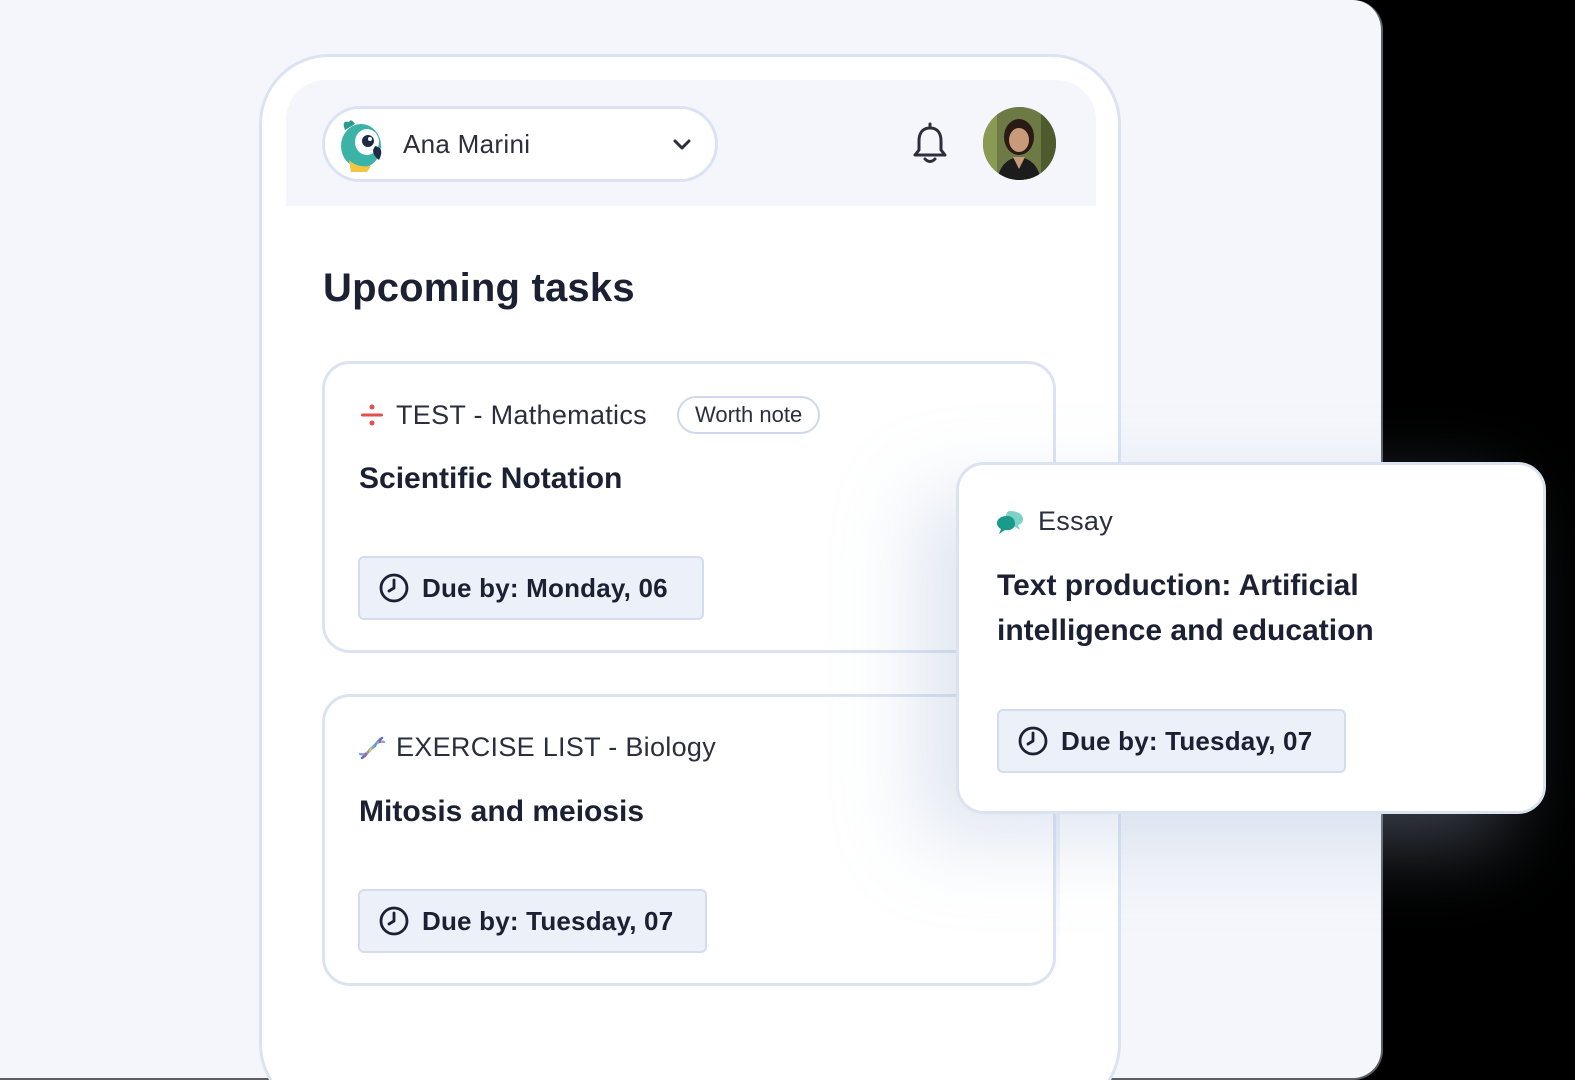  I want to click on due-date-chip: Due by: Monday, 06, so click(531, 588).